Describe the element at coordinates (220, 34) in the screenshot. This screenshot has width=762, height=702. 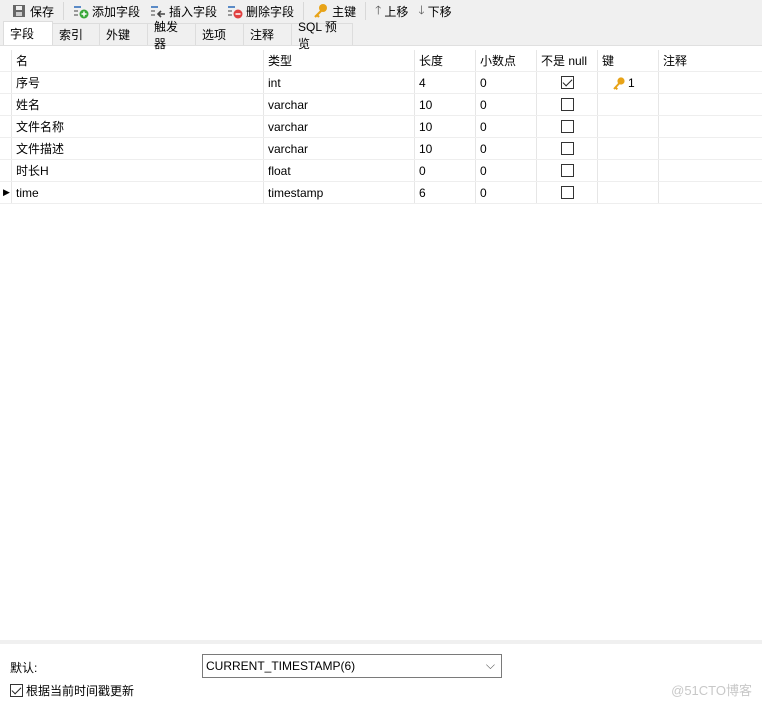
I see `tab-options: 选项` at that location.